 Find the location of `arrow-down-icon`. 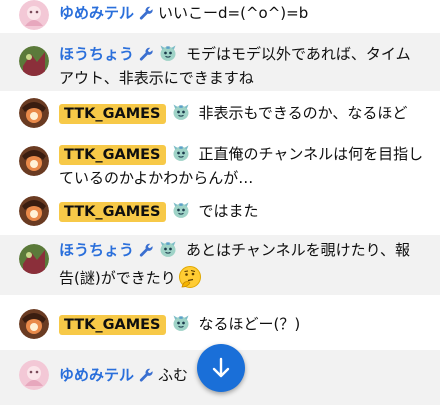

arrow-down-icon is located at coordinates (221, 367).